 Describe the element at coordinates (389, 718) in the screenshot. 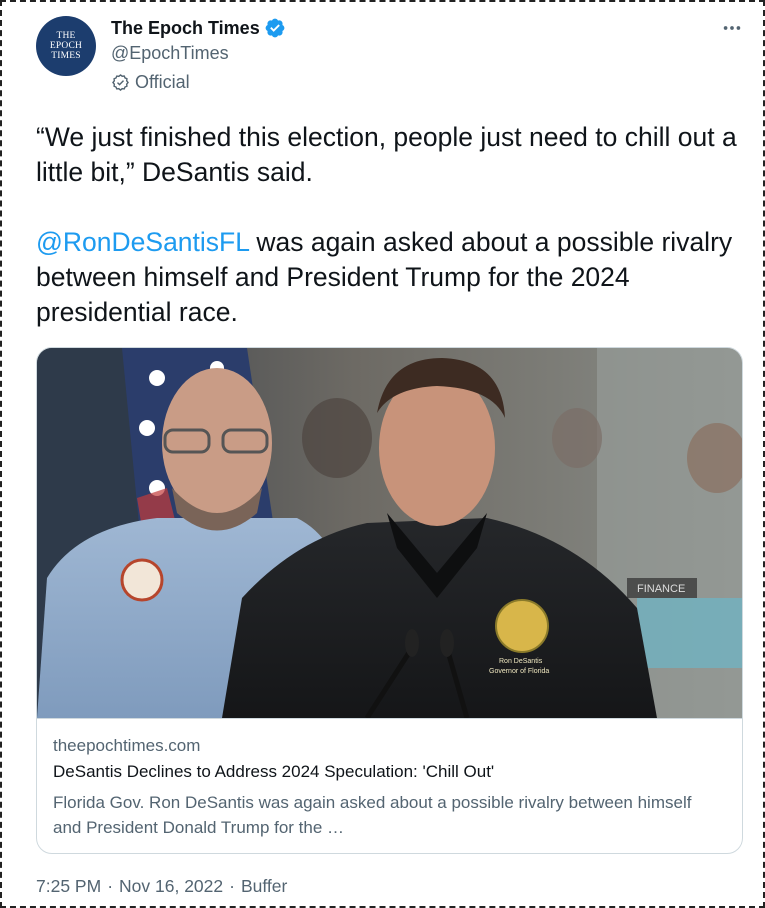

I see `card-divider` at that location.